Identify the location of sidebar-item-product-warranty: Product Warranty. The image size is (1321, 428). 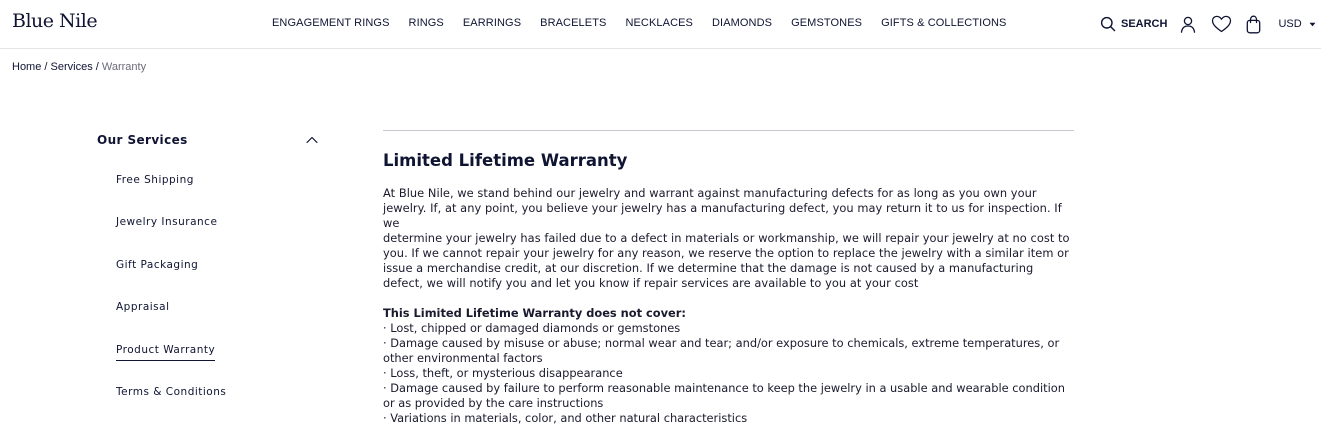
(217, 365).